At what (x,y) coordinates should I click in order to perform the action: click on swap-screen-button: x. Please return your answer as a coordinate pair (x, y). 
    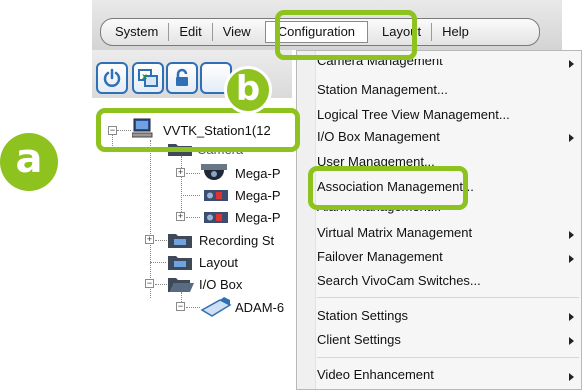
    Looking at the image, I should click on (148, 78).